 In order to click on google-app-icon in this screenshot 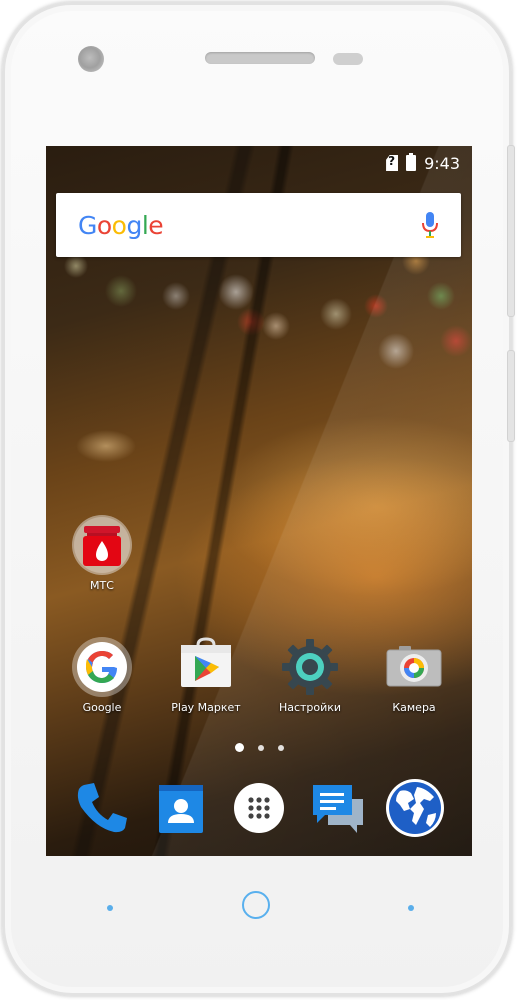, I will do `click(102, 667)`.